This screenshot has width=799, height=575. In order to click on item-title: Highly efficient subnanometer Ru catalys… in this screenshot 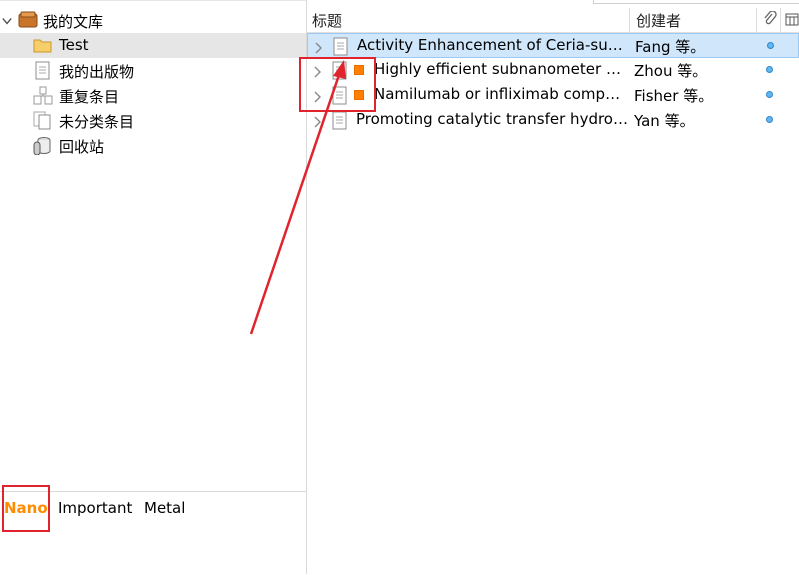, I will do `click(501, 69)`.